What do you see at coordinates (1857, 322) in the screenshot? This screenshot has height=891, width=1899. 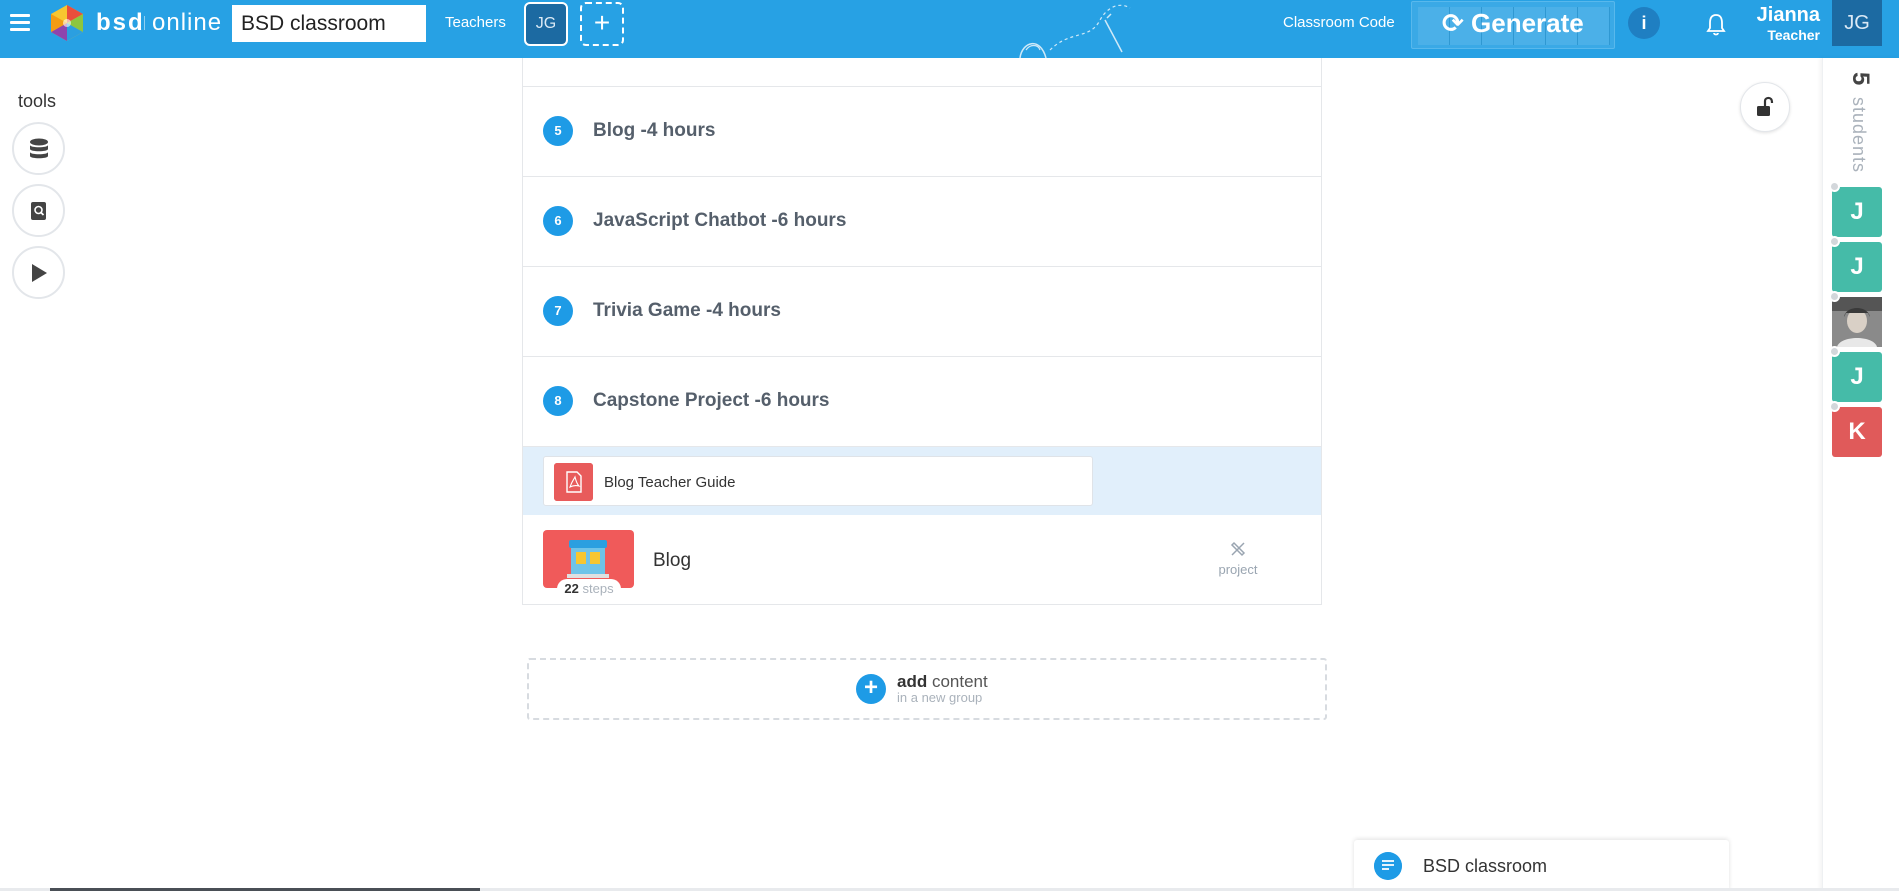 I see `student-photo` at bounding box center [1857, 322].